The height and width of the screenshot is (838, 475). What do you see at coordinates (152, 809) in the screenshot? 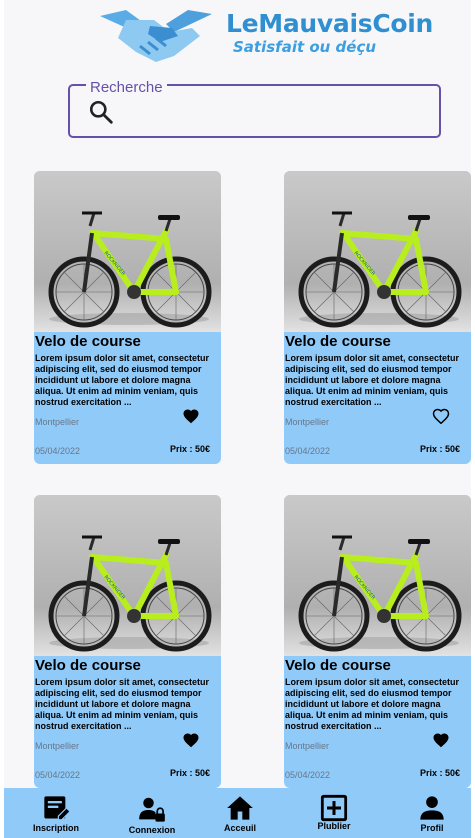
I see `user-lock-icon` at bounding box center [152, 809].